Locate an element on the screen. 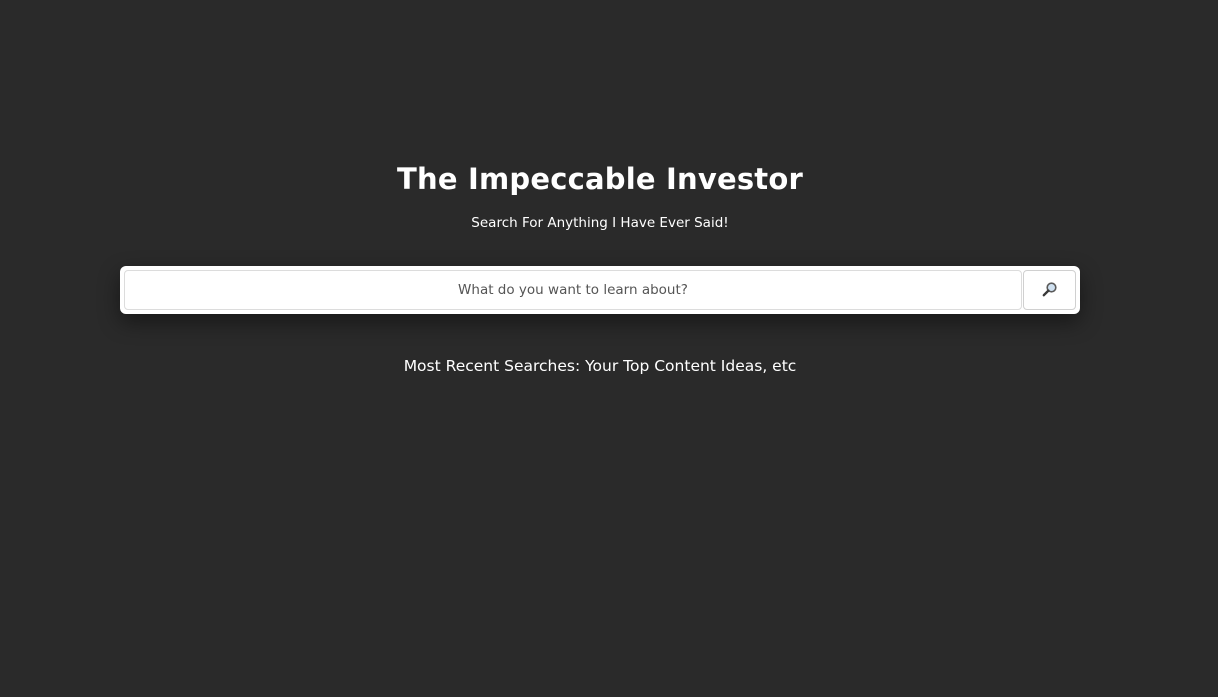  search-icon is located at coordinates (1050, 290).